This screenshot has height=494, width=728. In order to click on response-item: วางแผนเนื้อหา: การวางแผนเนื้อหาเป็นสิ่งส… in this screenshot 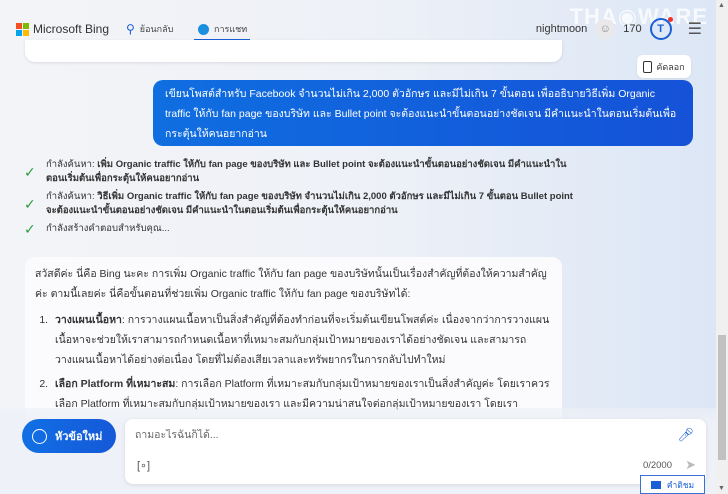, I will do `click(301, 340)`.